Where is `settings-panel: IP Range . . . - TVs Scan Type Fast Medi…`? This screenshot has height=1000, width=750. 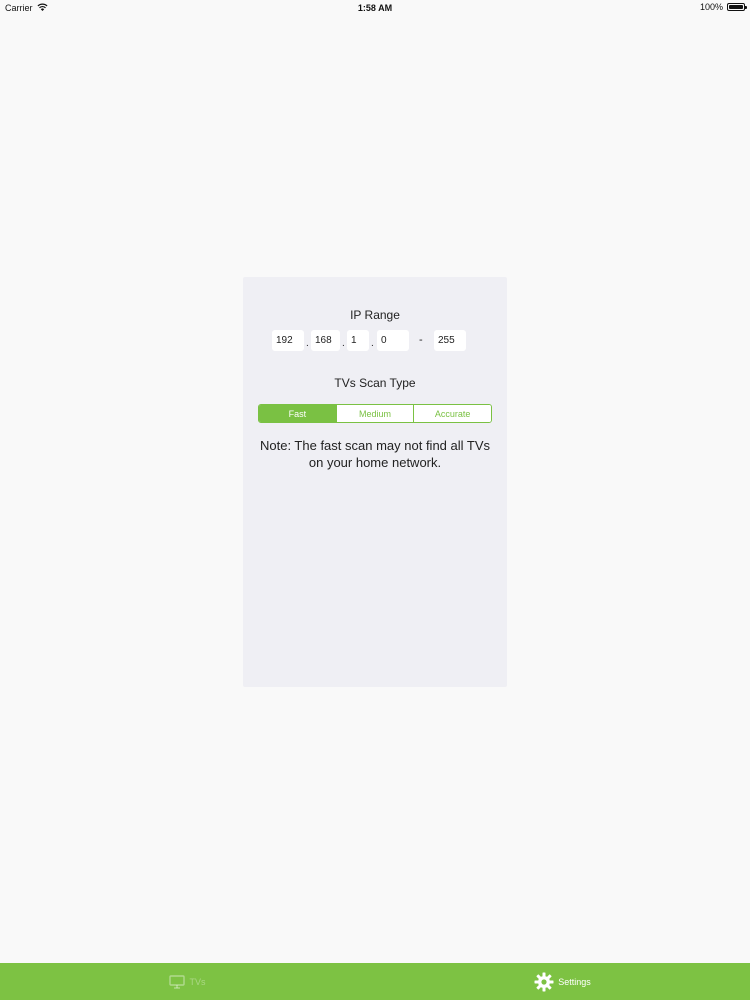 settings-panel: IP Range . . . - TVs Scan Type Fast Medi… is located at coordinates (375, 482).